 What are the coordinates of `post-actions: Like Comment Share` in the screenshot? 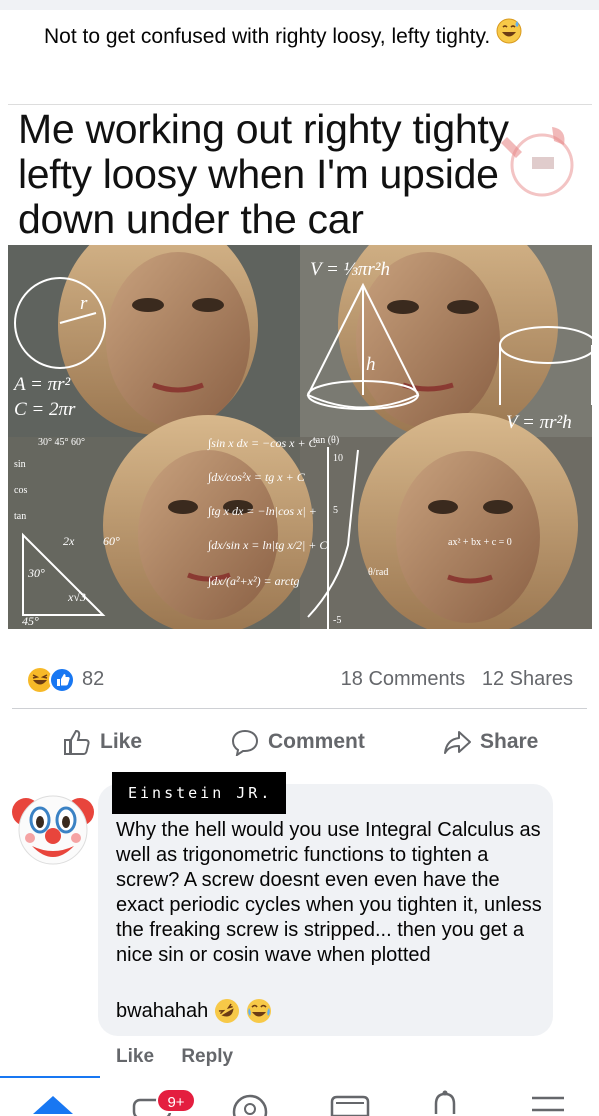 It's located at (299, 742).